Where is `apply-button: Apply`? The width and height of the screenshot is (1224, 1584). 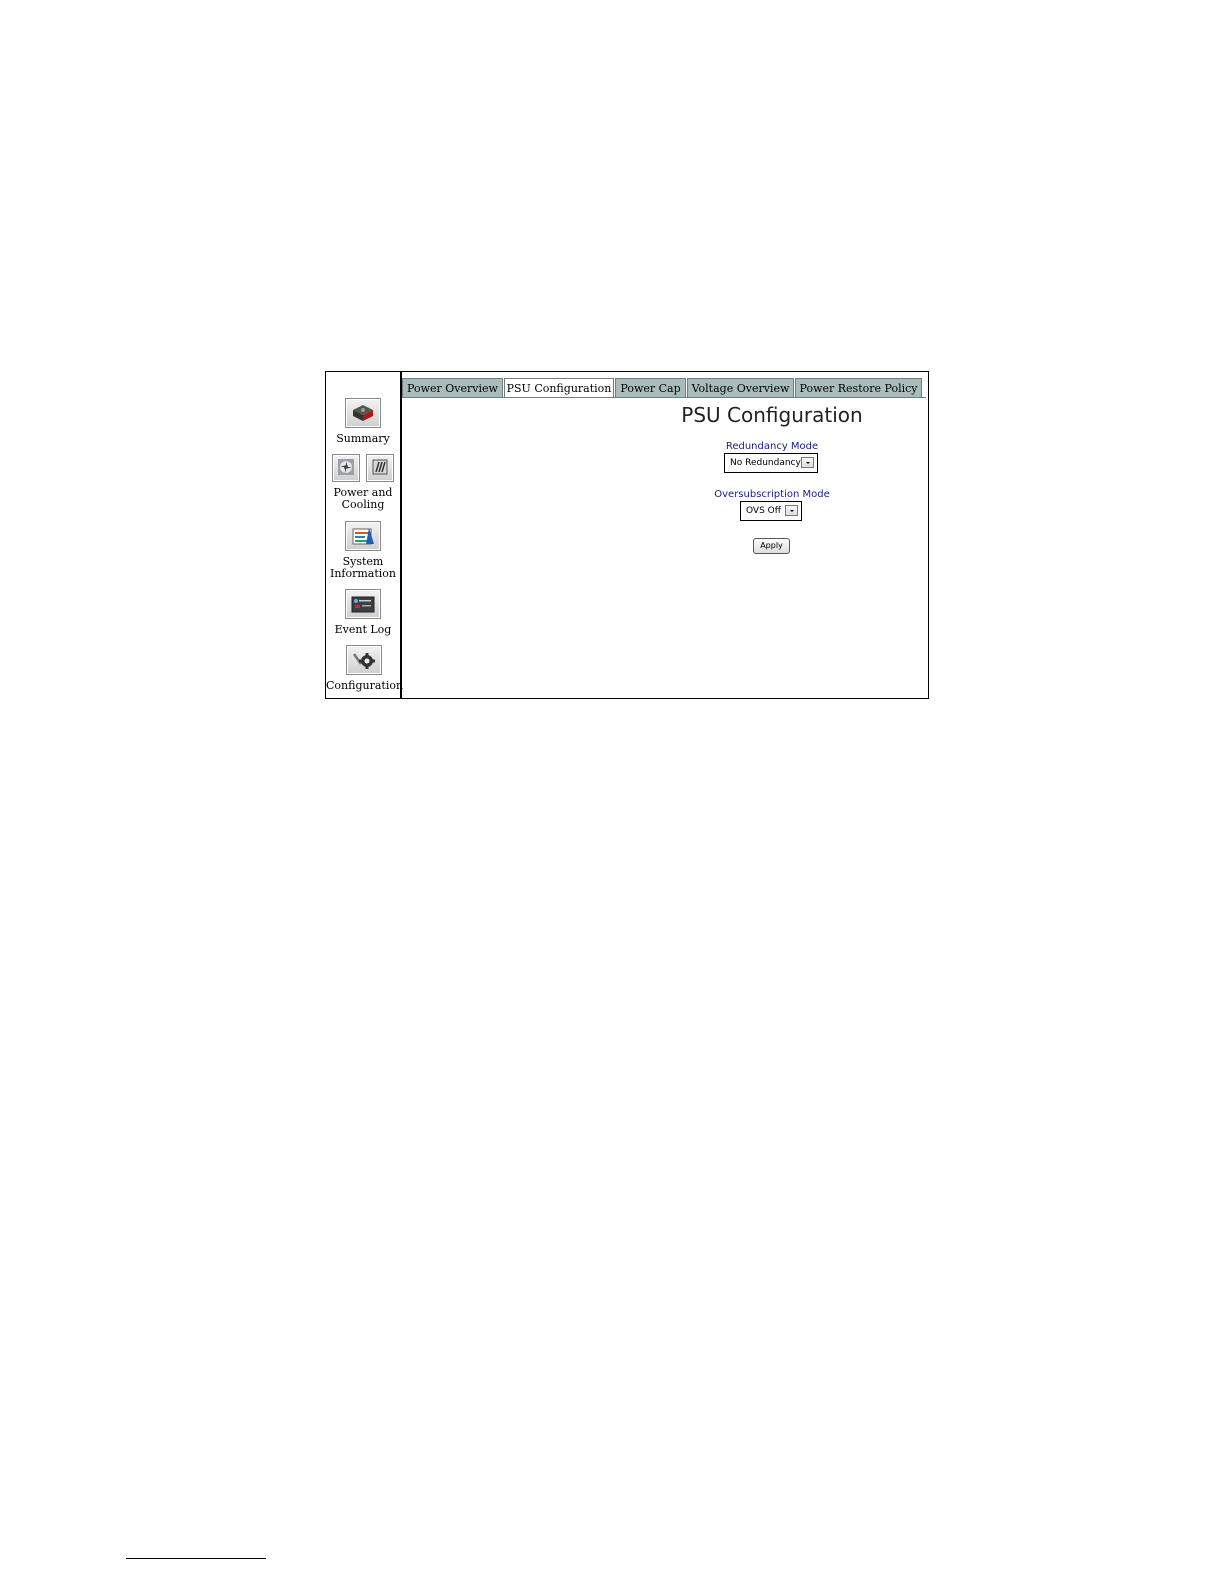
apply-button: Apply is located at coordinates (771, 546).